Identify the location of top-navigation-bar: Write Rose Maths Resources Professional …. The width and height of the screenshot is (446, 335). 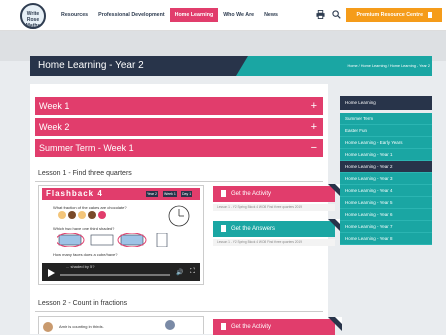
(223, 15).